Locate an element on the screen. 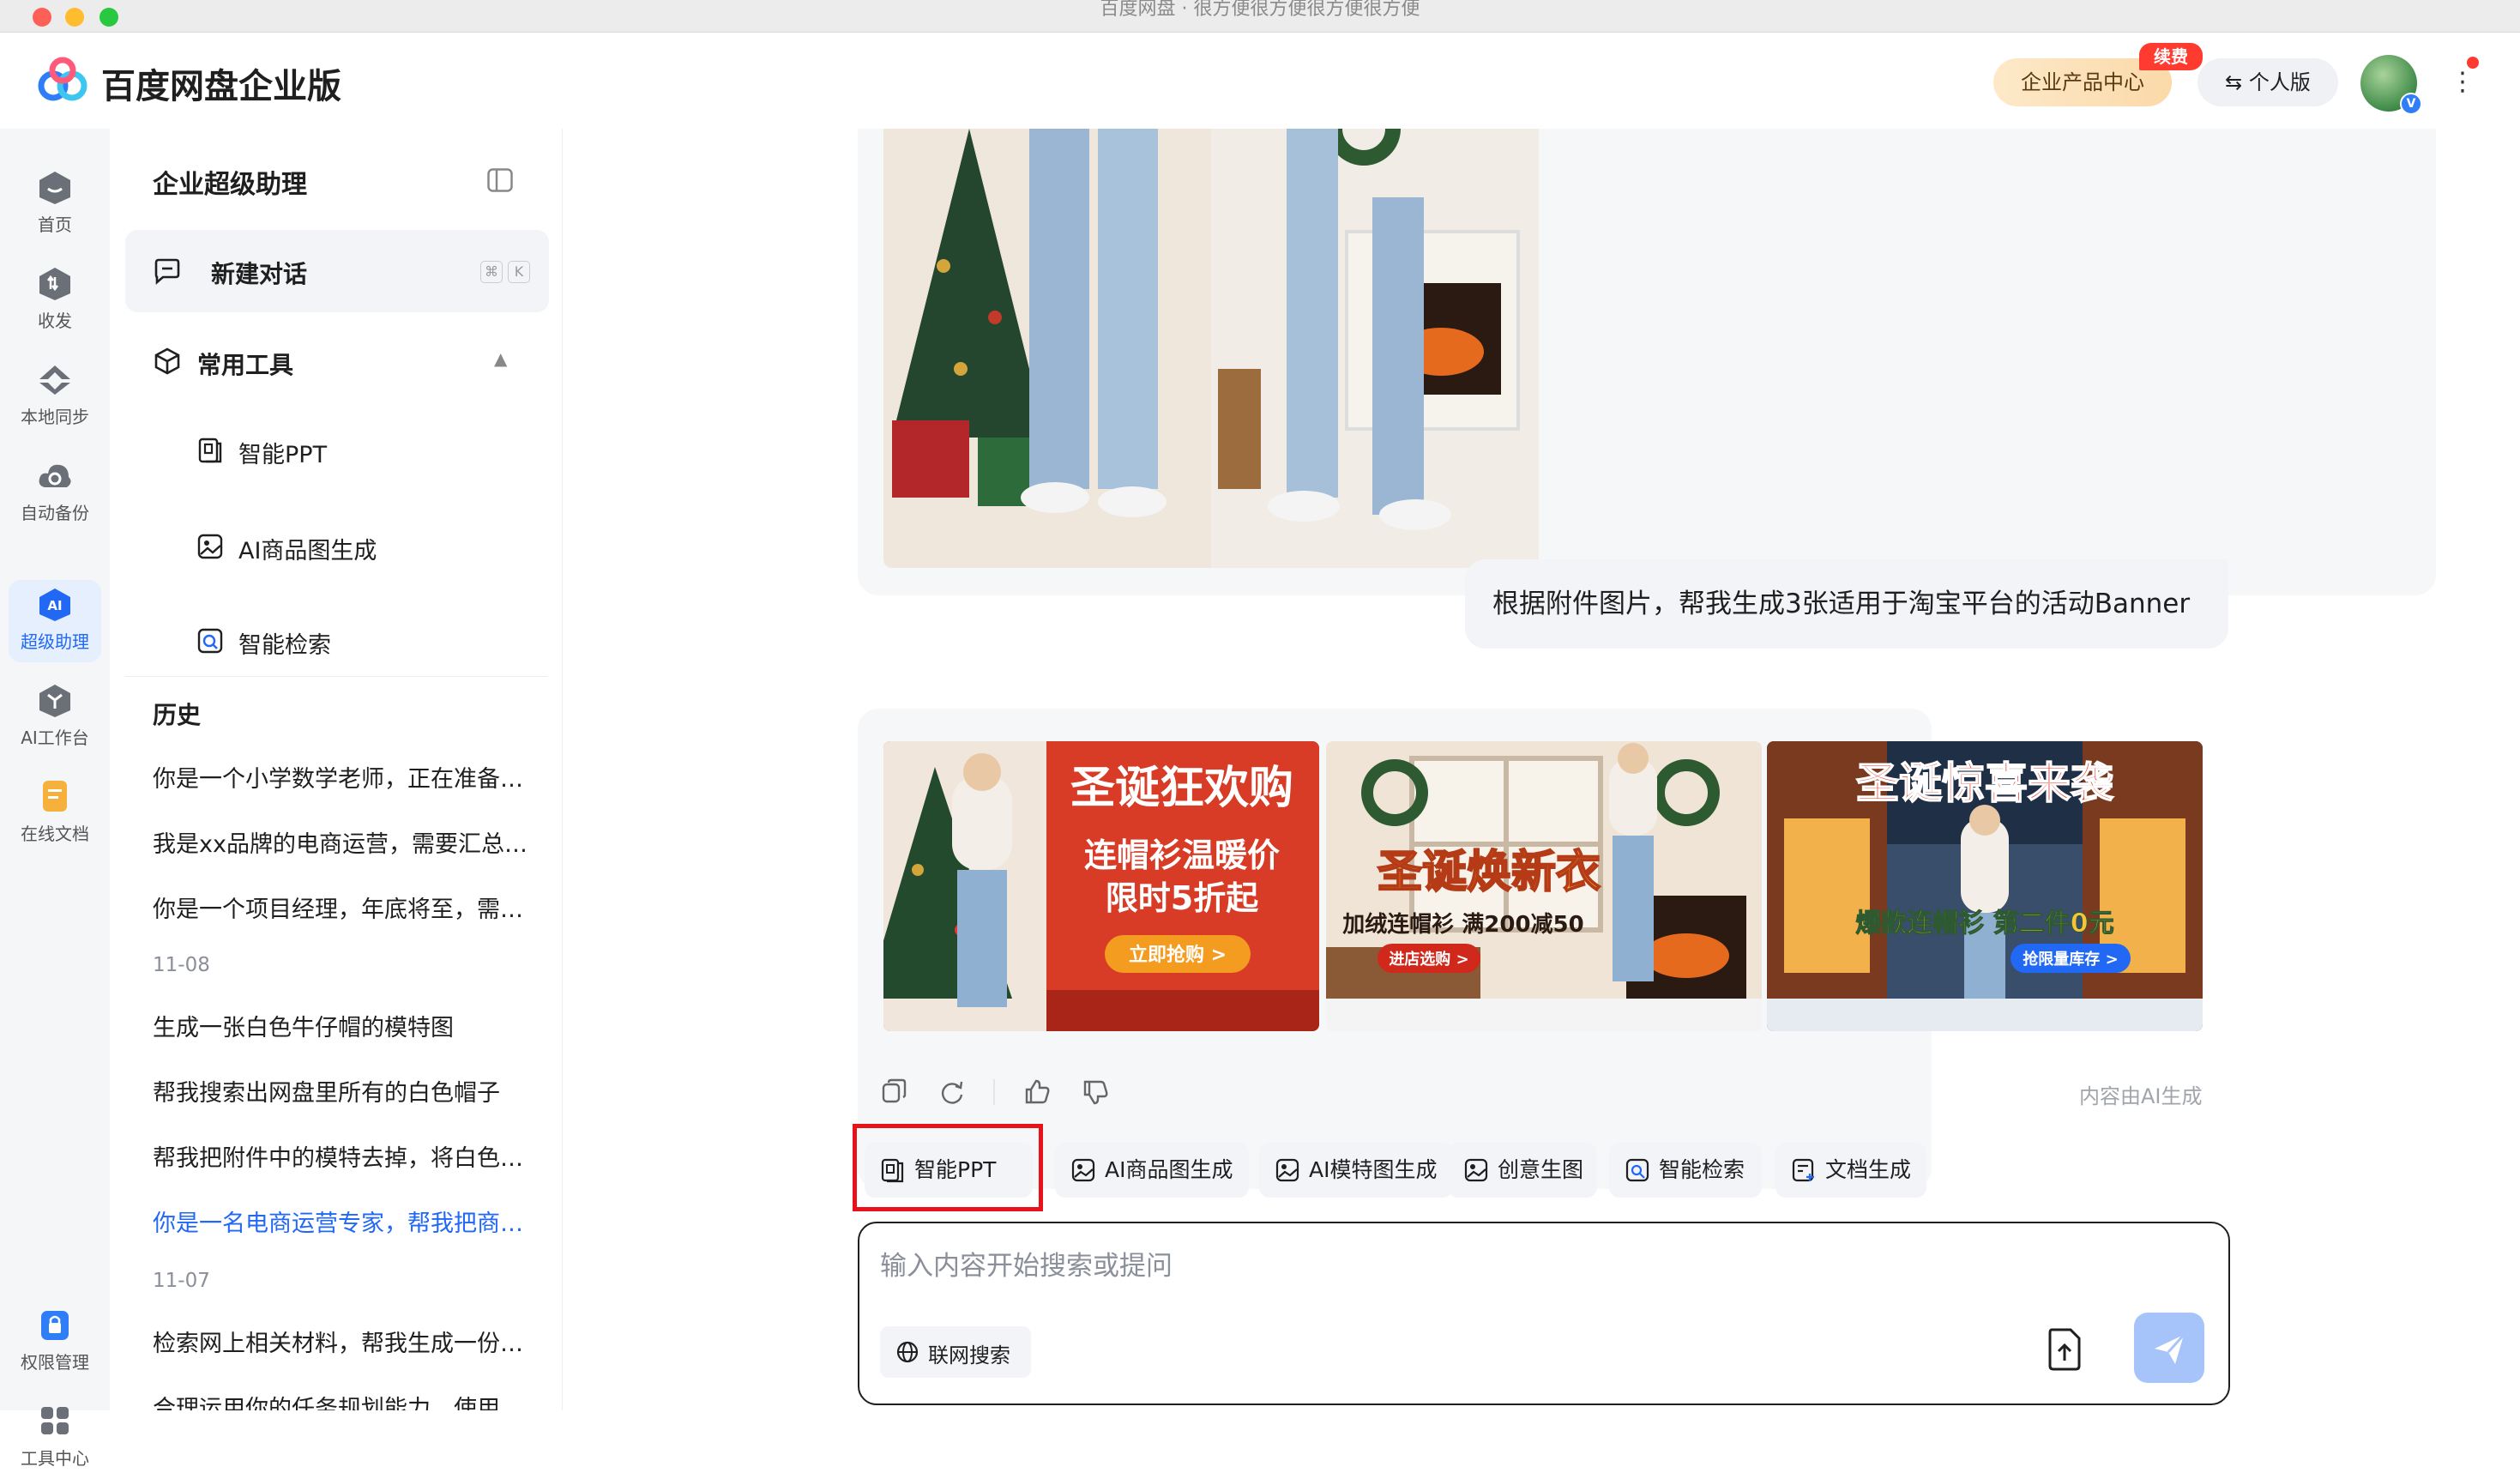  history-item: 你是一个项目经理，年底将至，需要整理年终总结 is located at coordinates (341, 907).